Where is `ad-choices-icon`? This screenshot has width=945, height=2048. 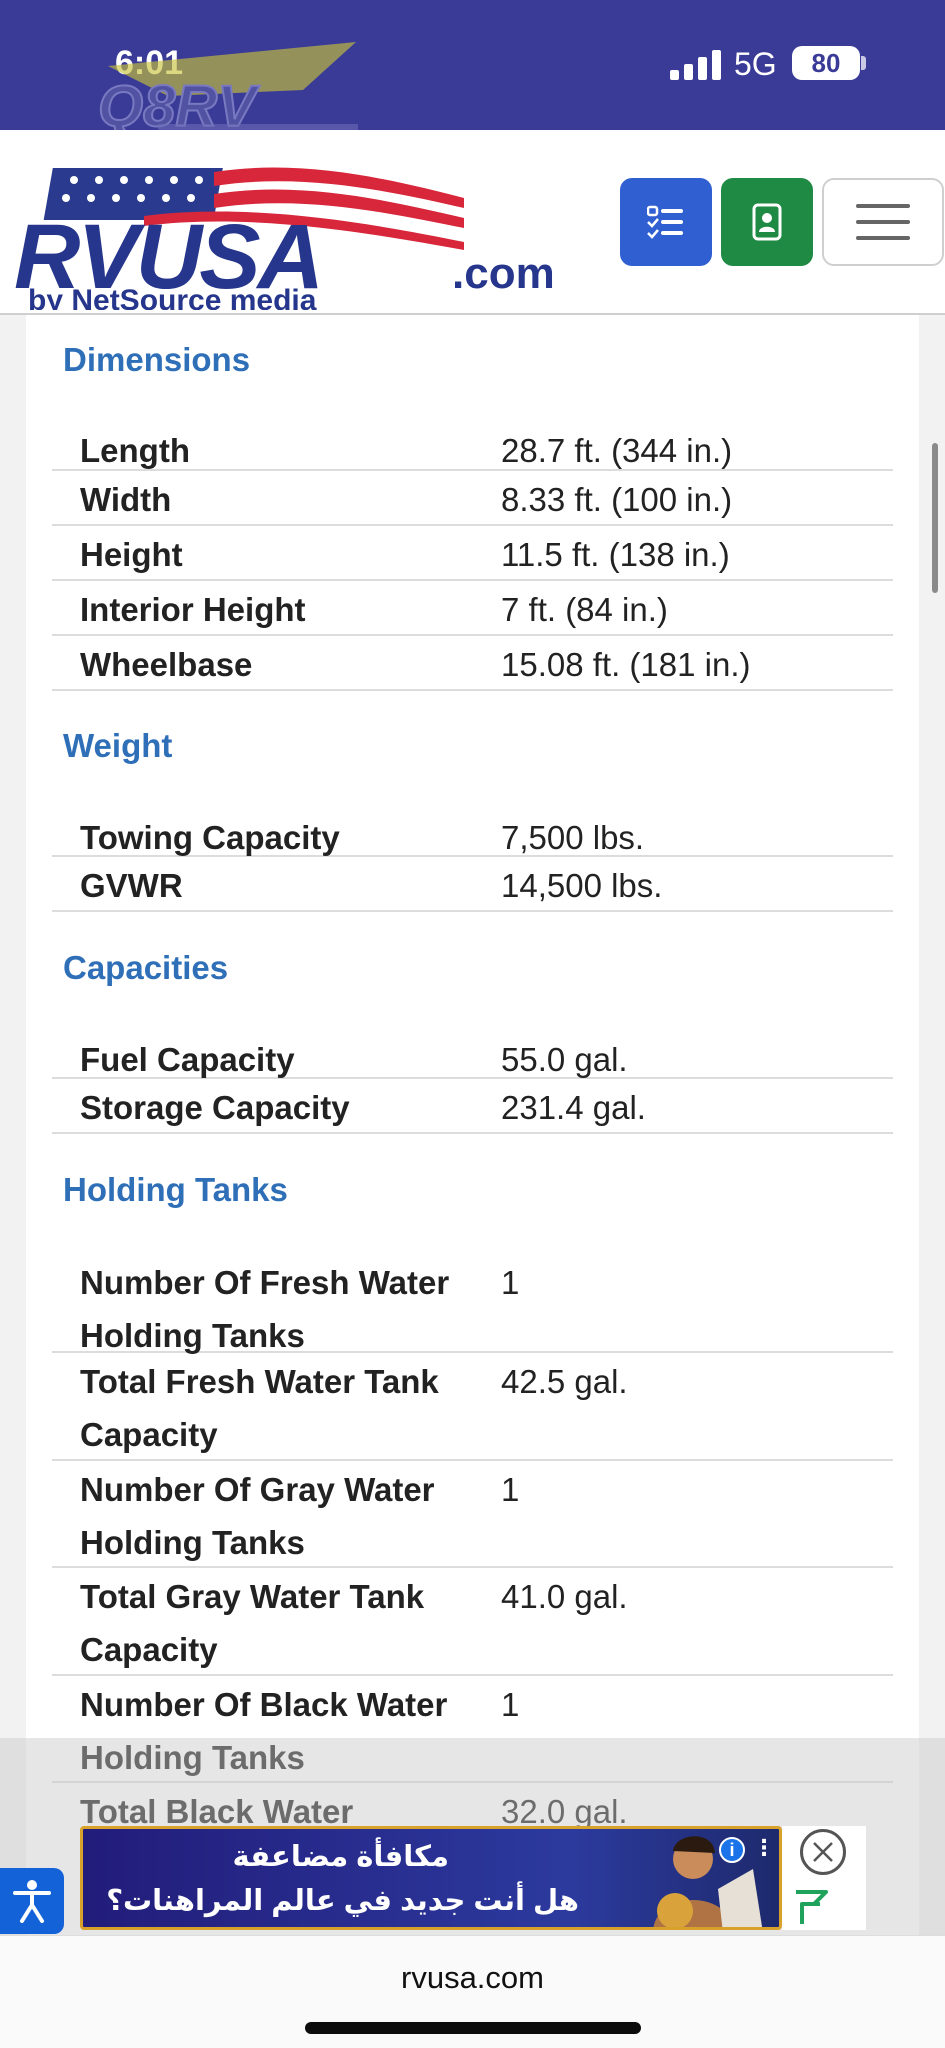
ad-choices-icon is located at coordinates (810, 1907).